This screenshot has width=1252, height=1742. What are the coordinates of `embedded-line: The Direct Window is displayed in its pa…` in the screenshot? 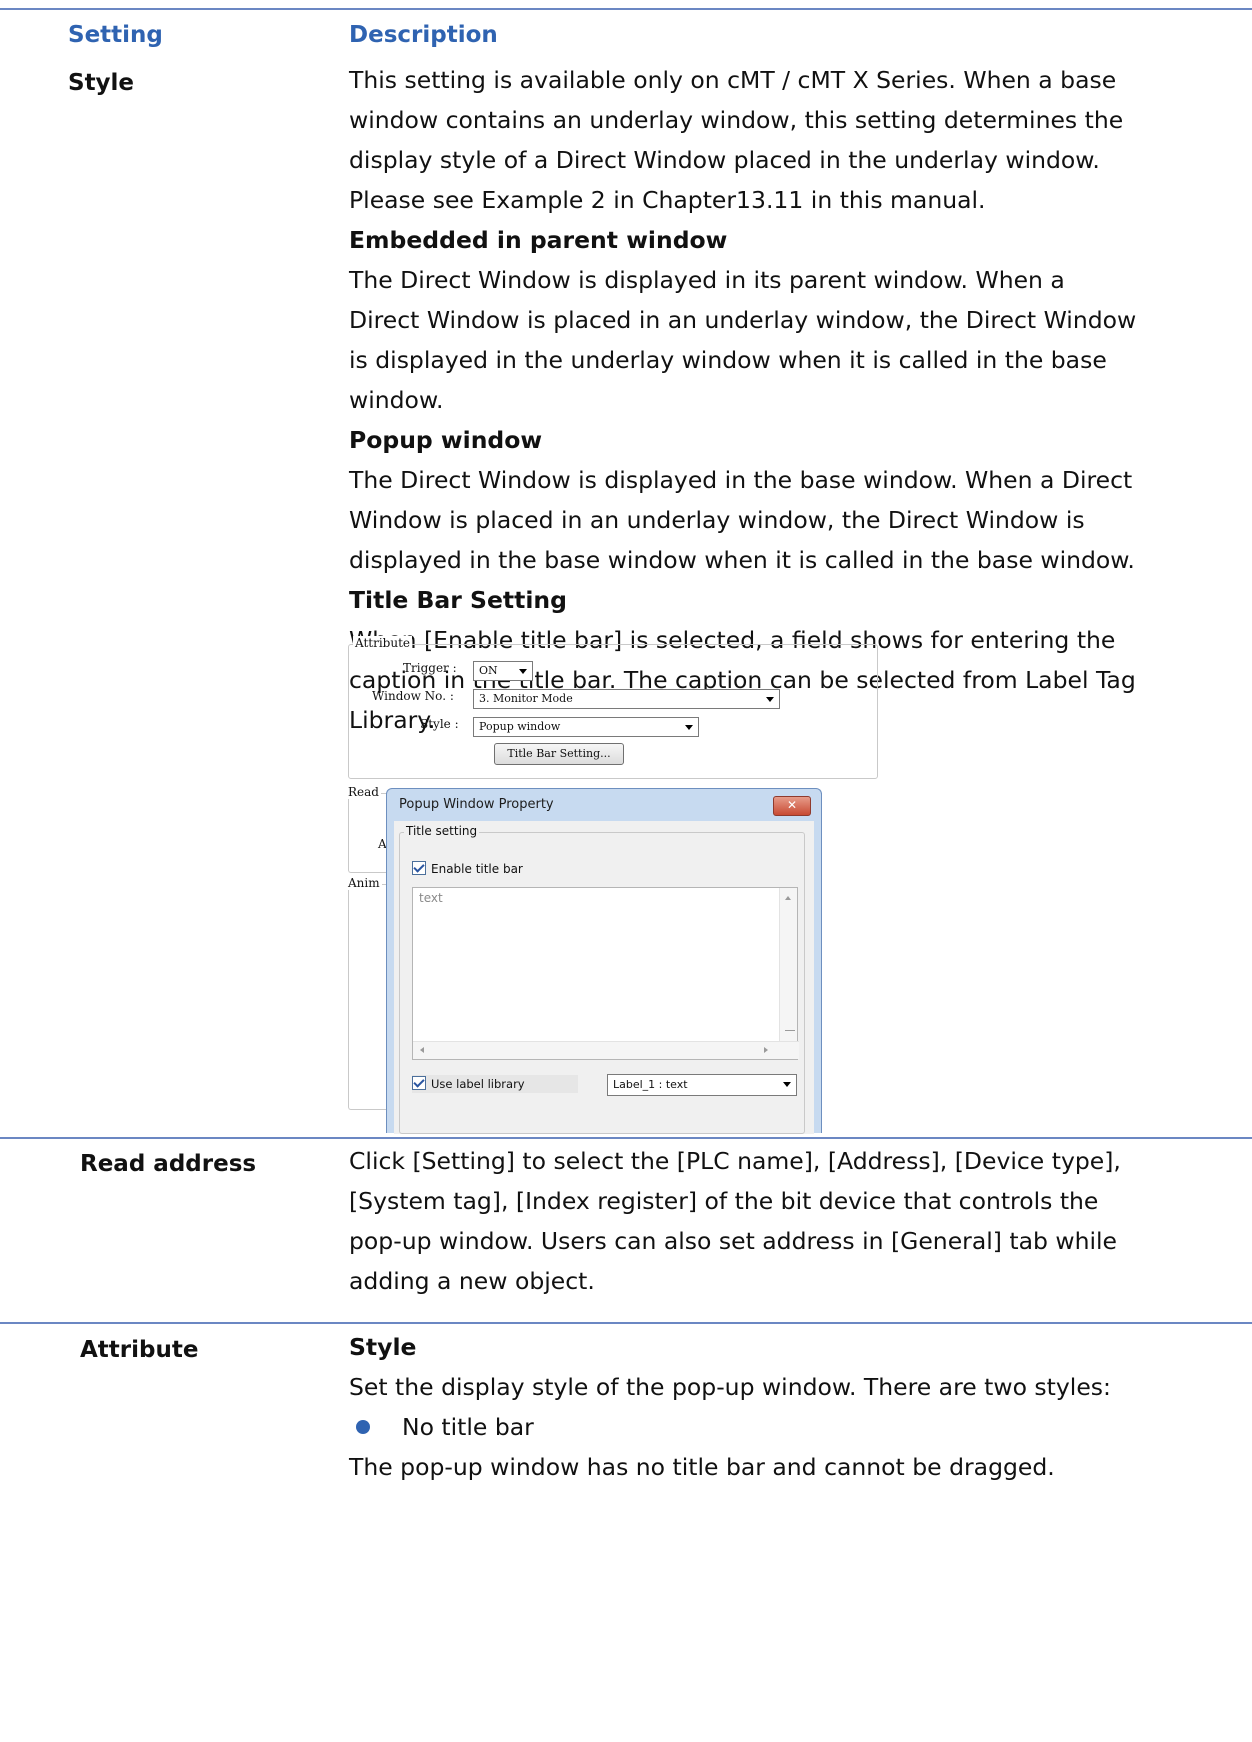 It's located at (707, 280).